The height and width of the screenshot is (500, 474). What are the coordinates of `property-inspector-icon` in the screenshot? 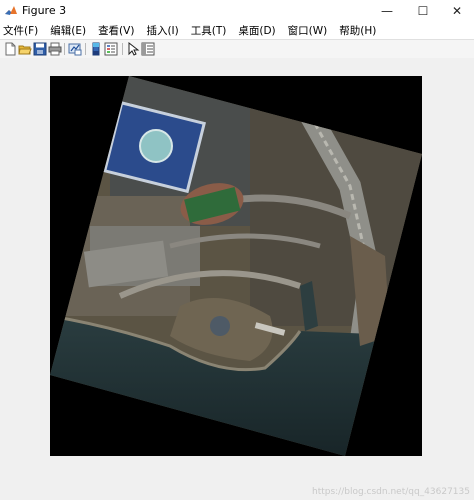 It's located at (148, 49).